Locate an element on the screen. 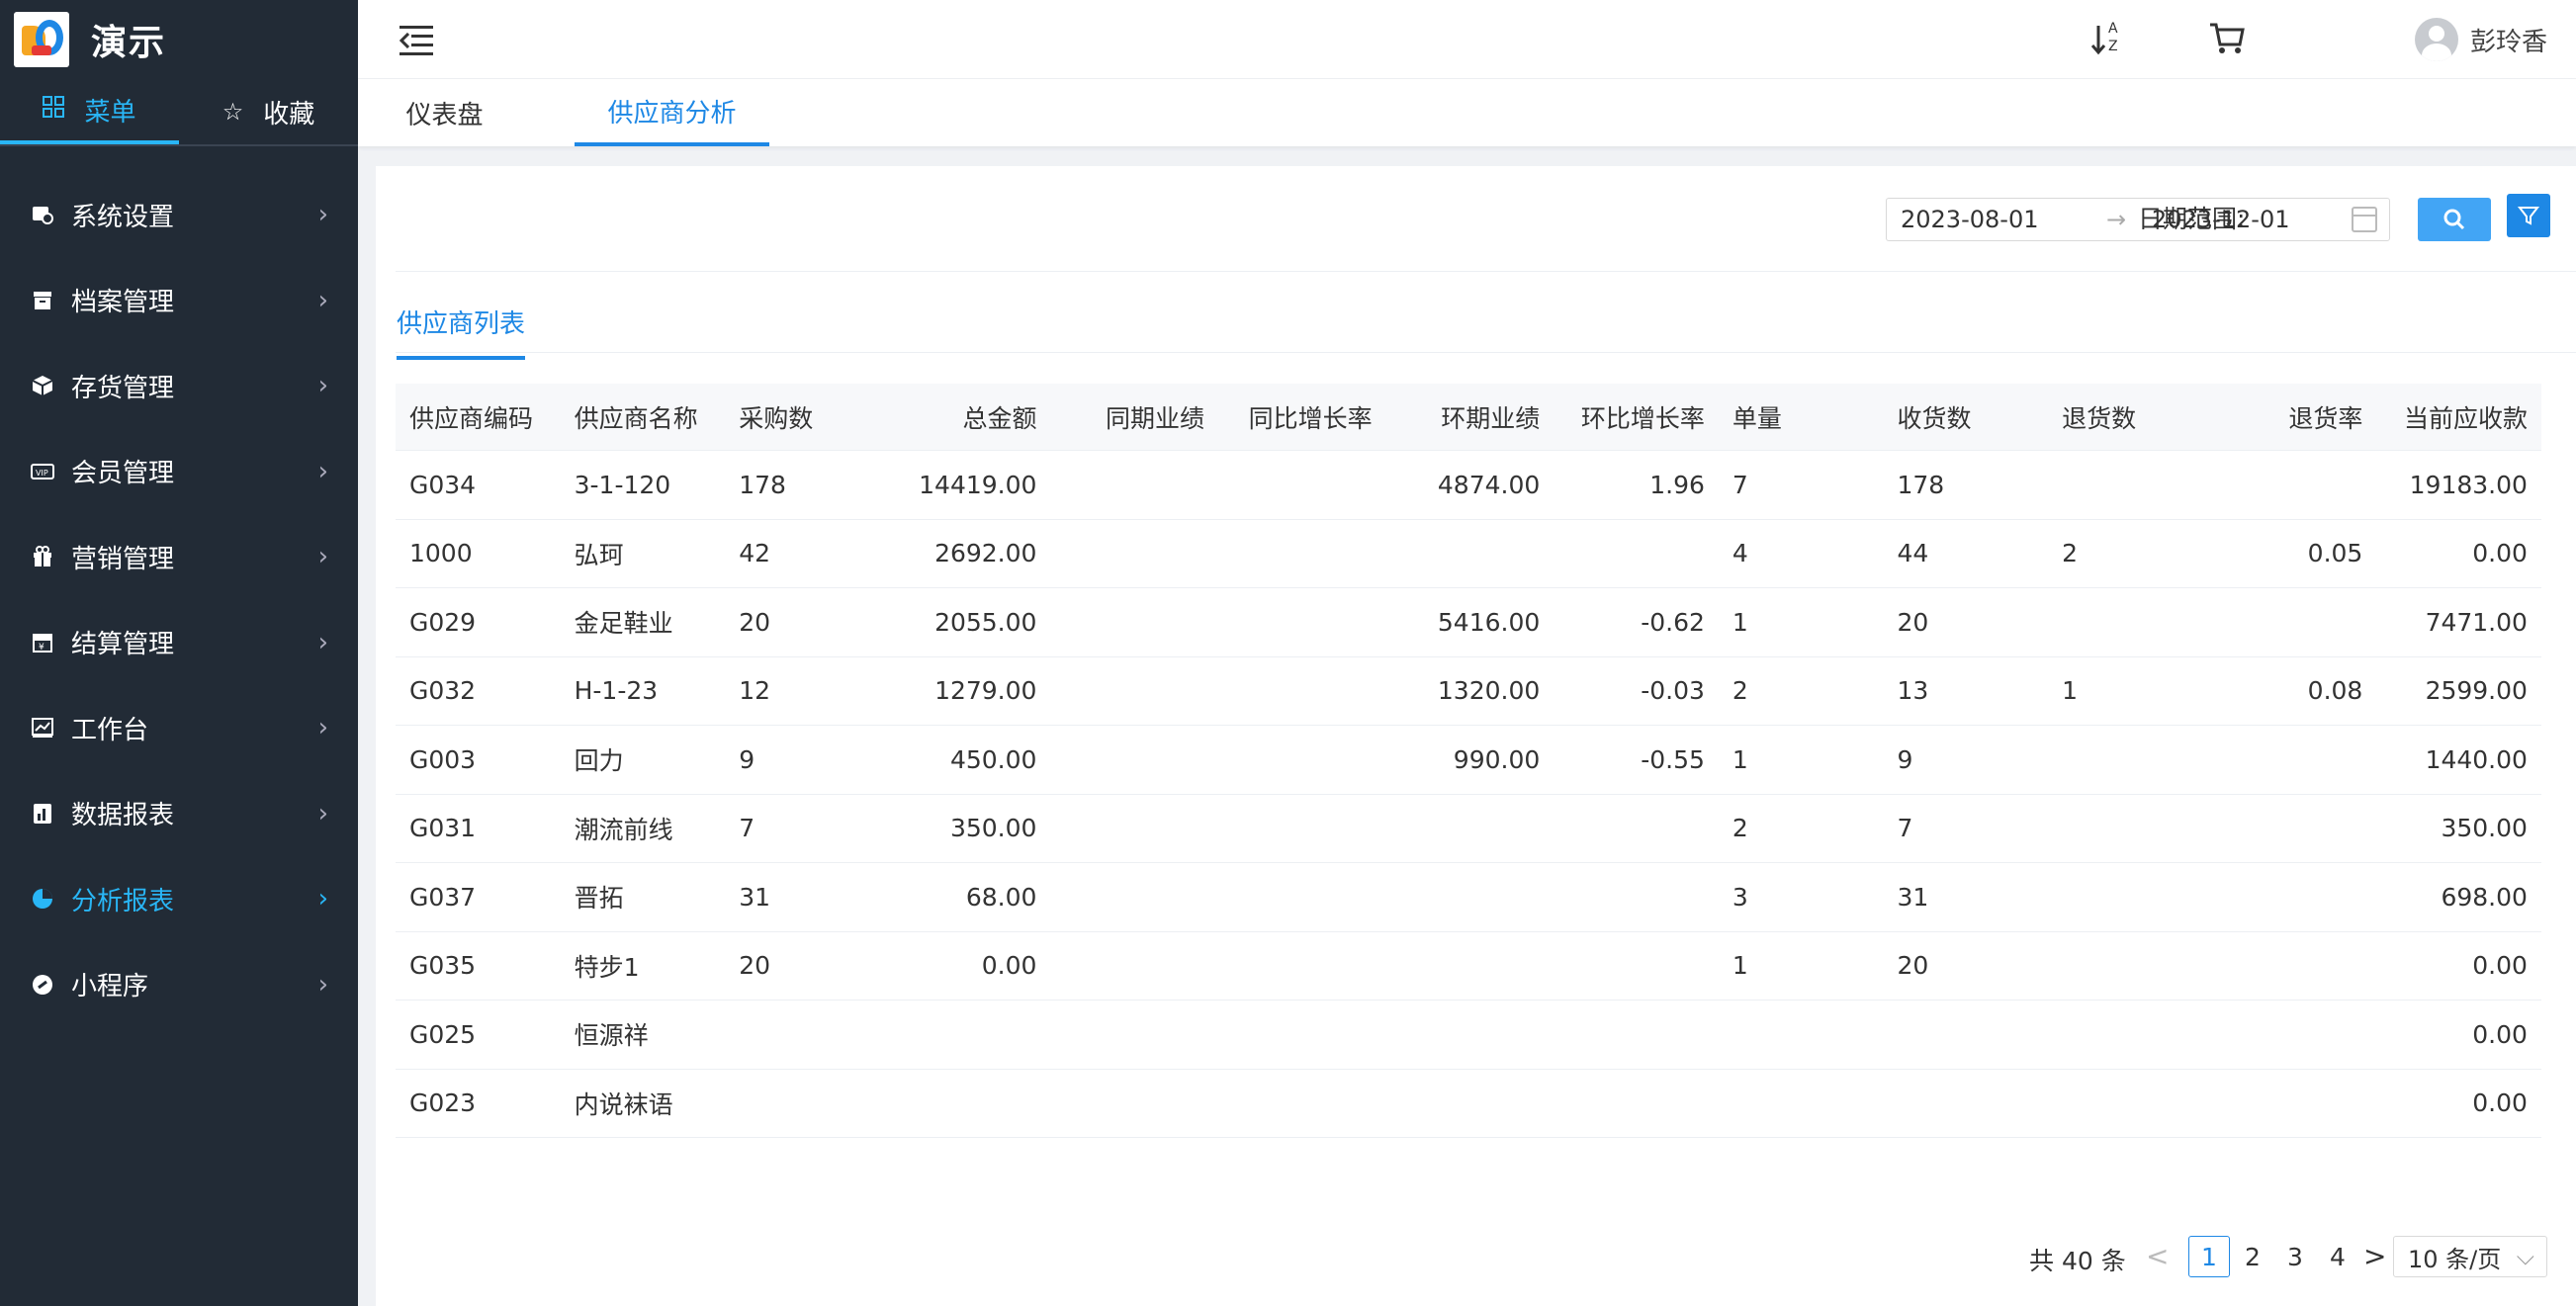 The image size is (2576, 1306). table-cell: 0.08 is located at coordinates (2335, 691).